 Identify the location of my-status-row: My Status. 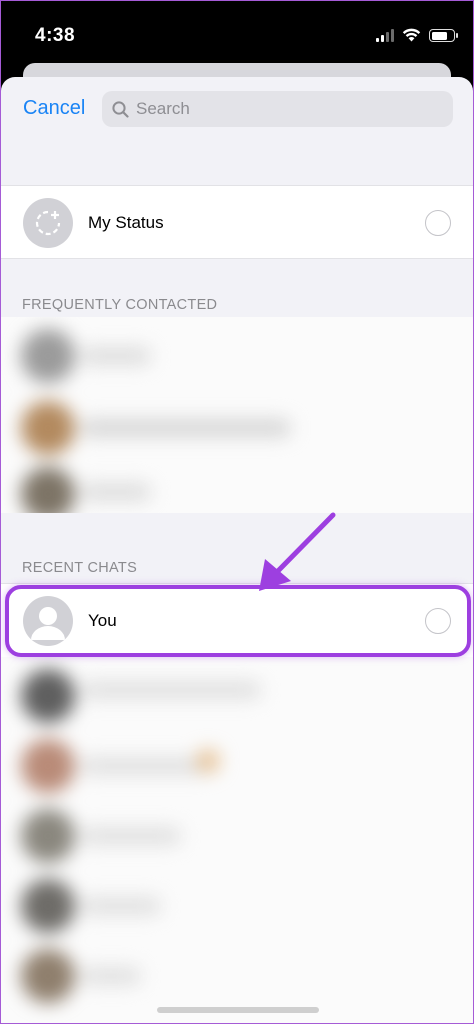
(237, 222).